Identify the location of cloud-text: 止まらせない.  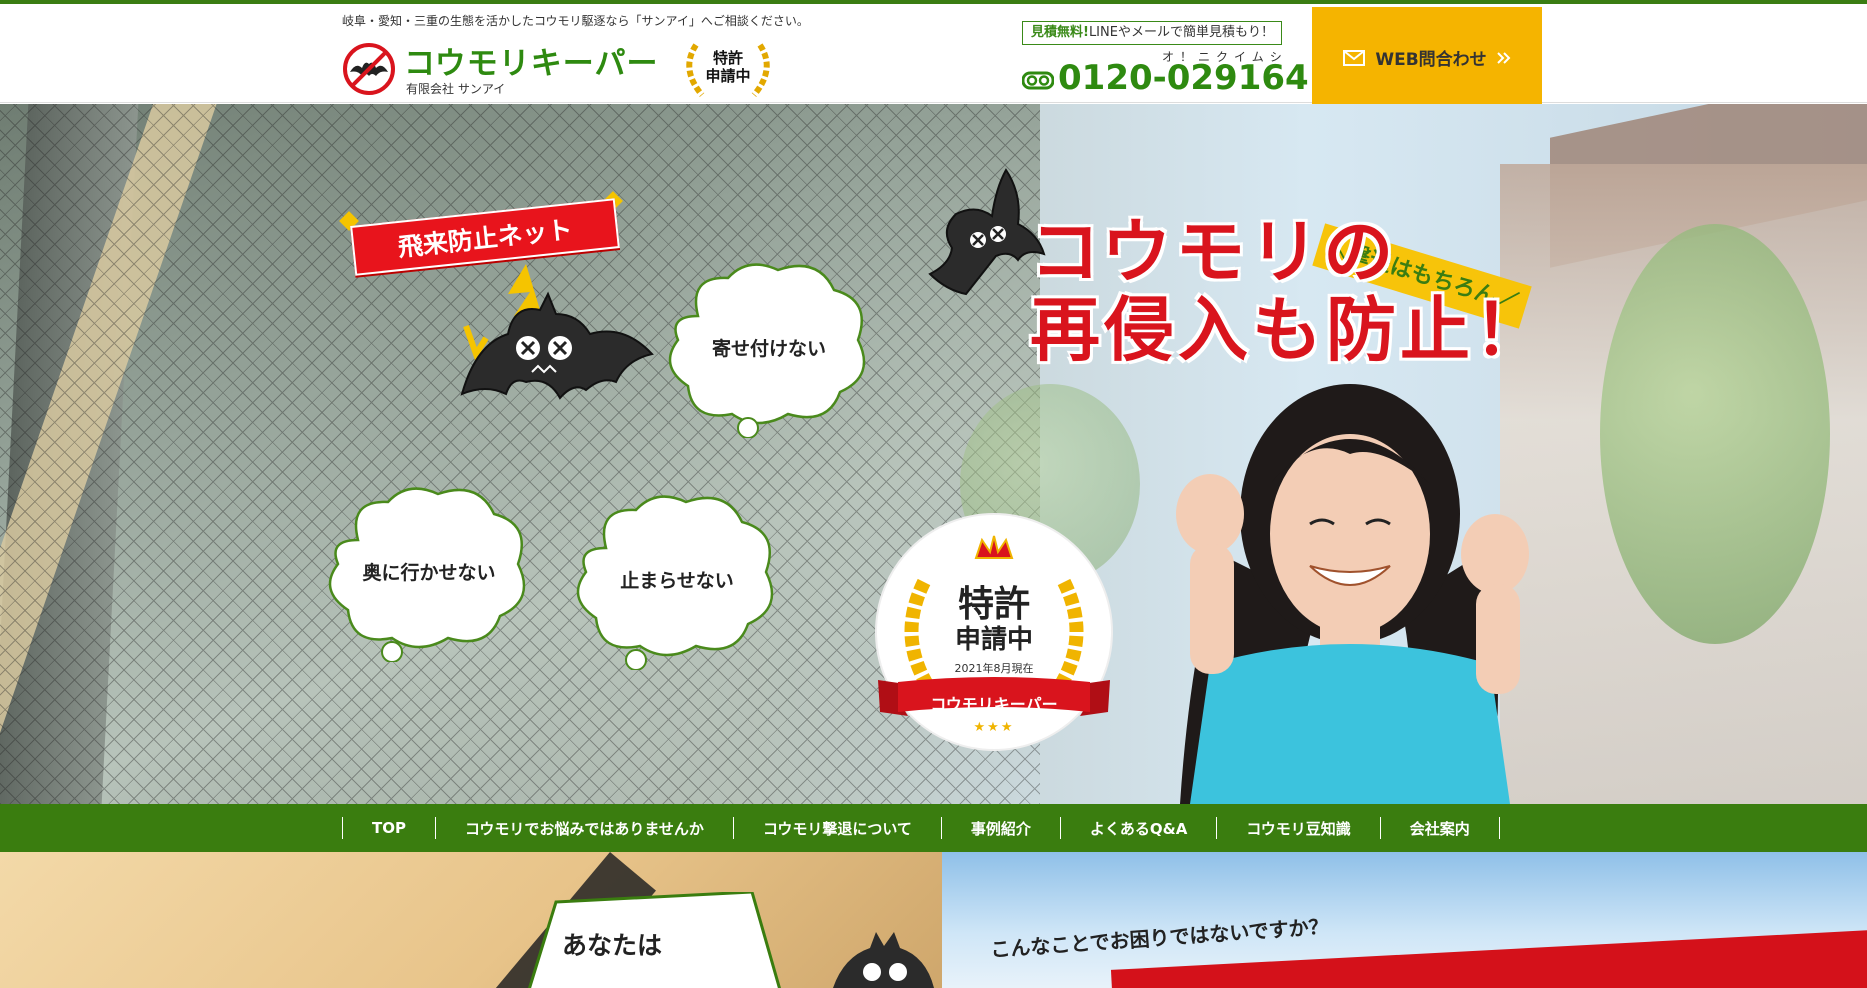
(677, 580).